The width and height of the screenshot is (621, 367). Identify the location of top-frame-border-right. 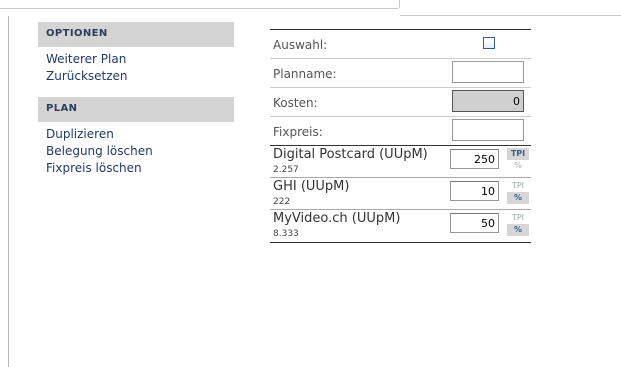
(510, 15).